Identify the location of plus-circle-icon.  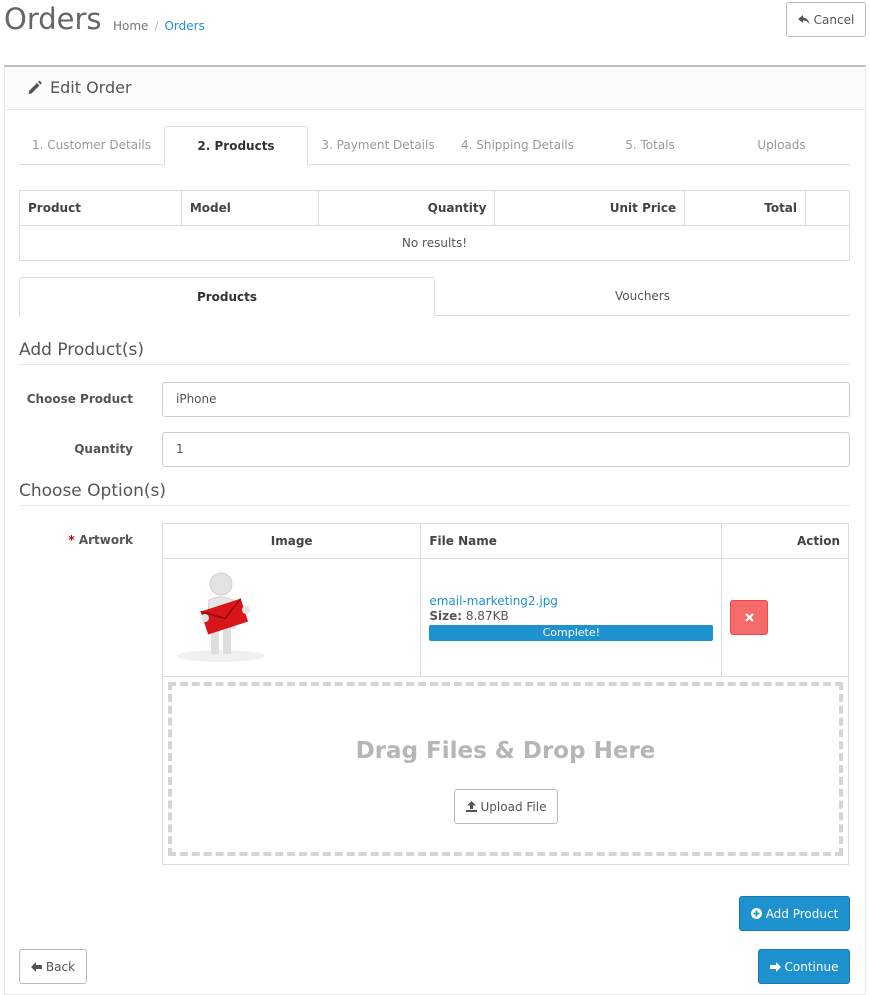
(756, 913).